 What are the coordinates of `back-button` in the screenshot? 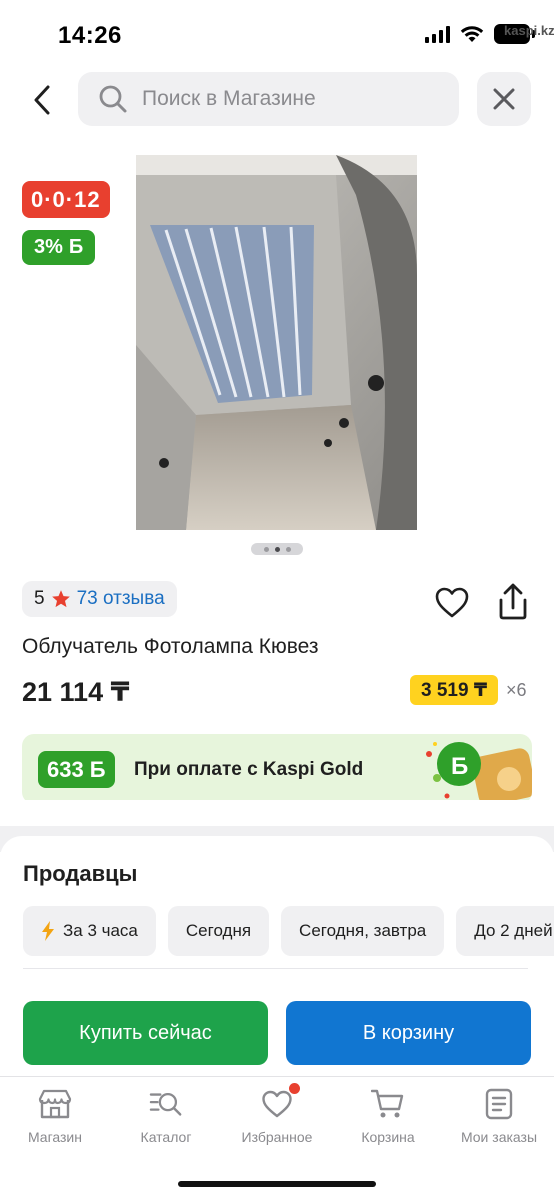 It's located at (42, 100).